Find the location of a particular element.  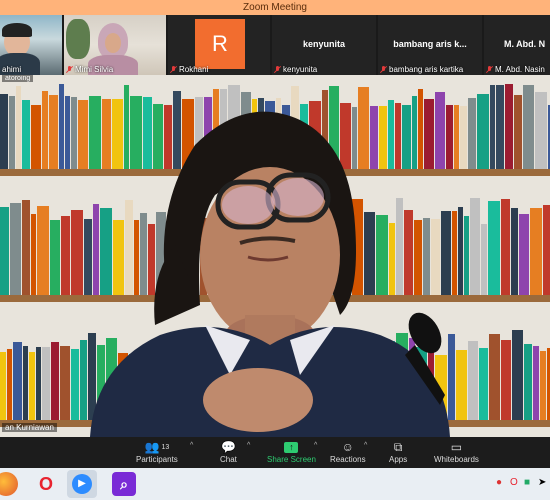

tray-app-icon: ■ is located at coordinates (527, 482).